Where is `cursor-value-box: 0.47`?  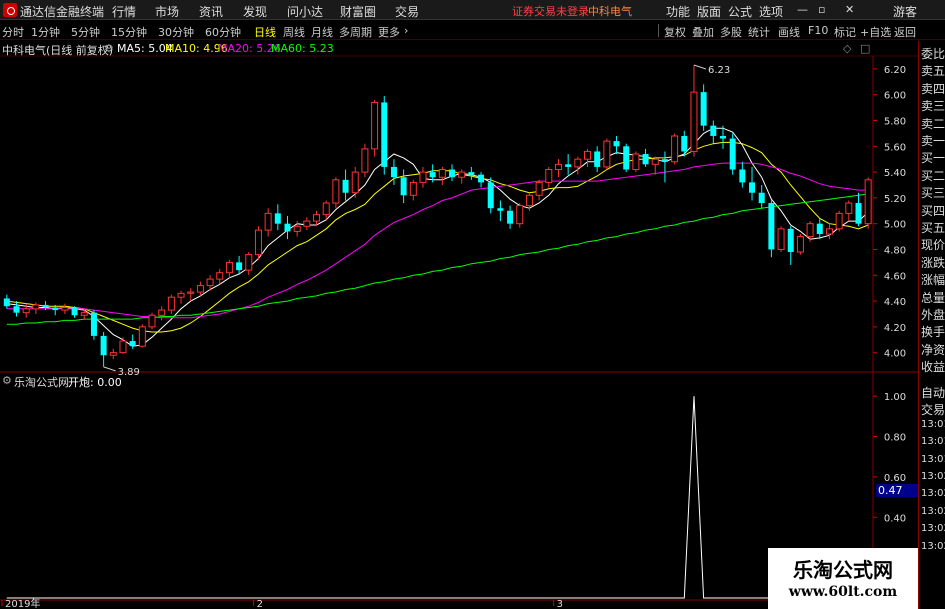 cursor-value-box: 0.47 is located at coordinates (897, 490).